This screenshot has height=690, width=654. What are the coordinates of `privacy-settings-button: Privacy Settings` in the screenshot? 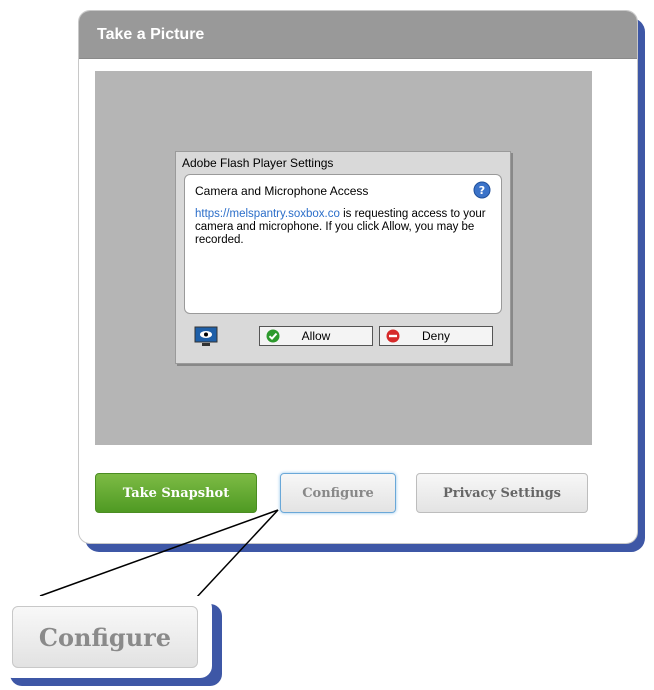 It's located at (502, 493).